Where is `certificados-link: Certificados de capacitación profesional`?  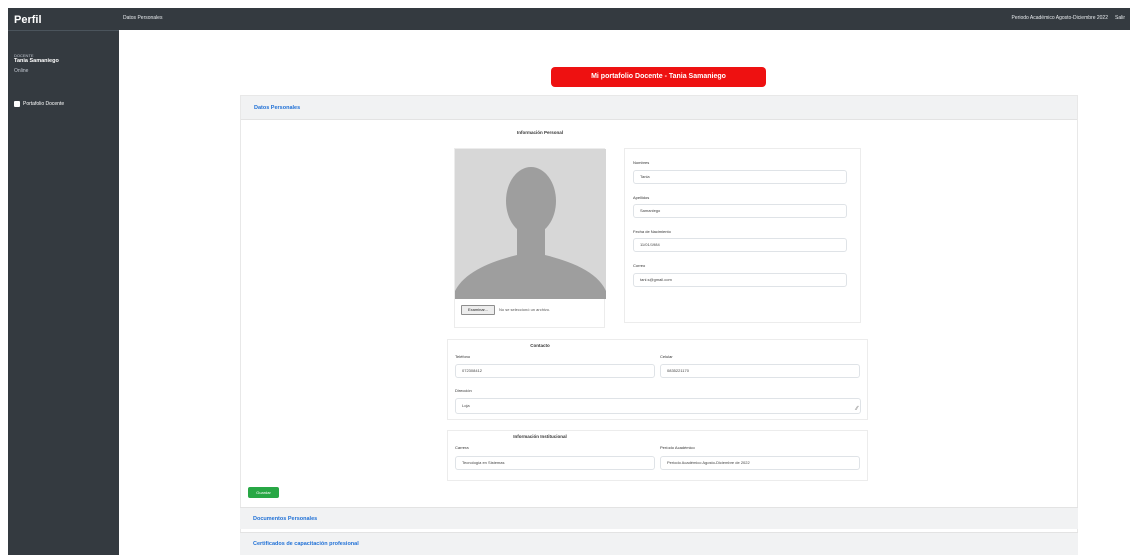
certificados-link: Certificados de capacitación profesional is located at coordinates (306, 544).